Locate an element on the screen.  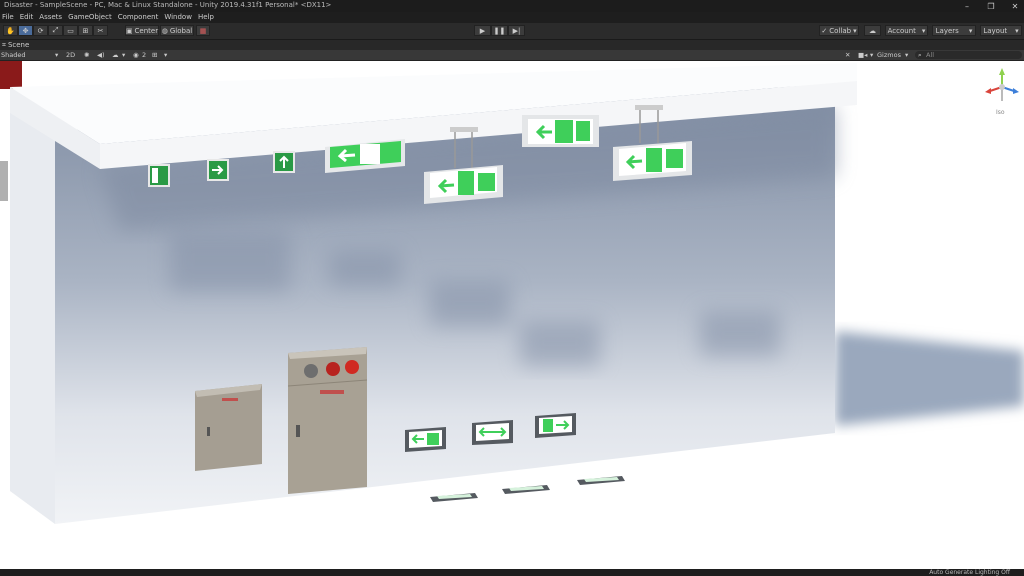
pause-icon: ❚❚ is located at coordinates (499, 30).